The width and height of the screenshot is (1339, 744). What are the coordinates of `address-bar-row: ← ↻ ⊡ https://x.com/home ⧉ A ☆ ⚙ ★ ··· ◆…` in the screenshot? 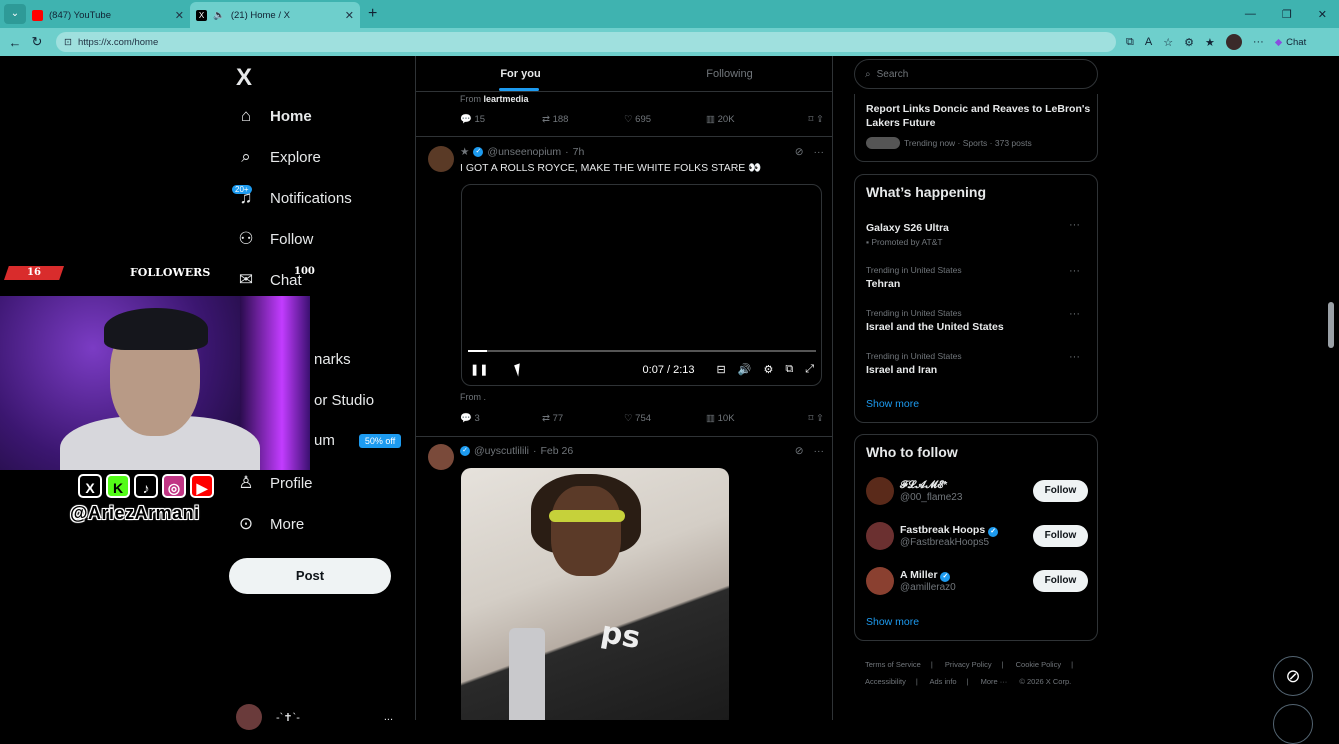 It's located at (669, 42).